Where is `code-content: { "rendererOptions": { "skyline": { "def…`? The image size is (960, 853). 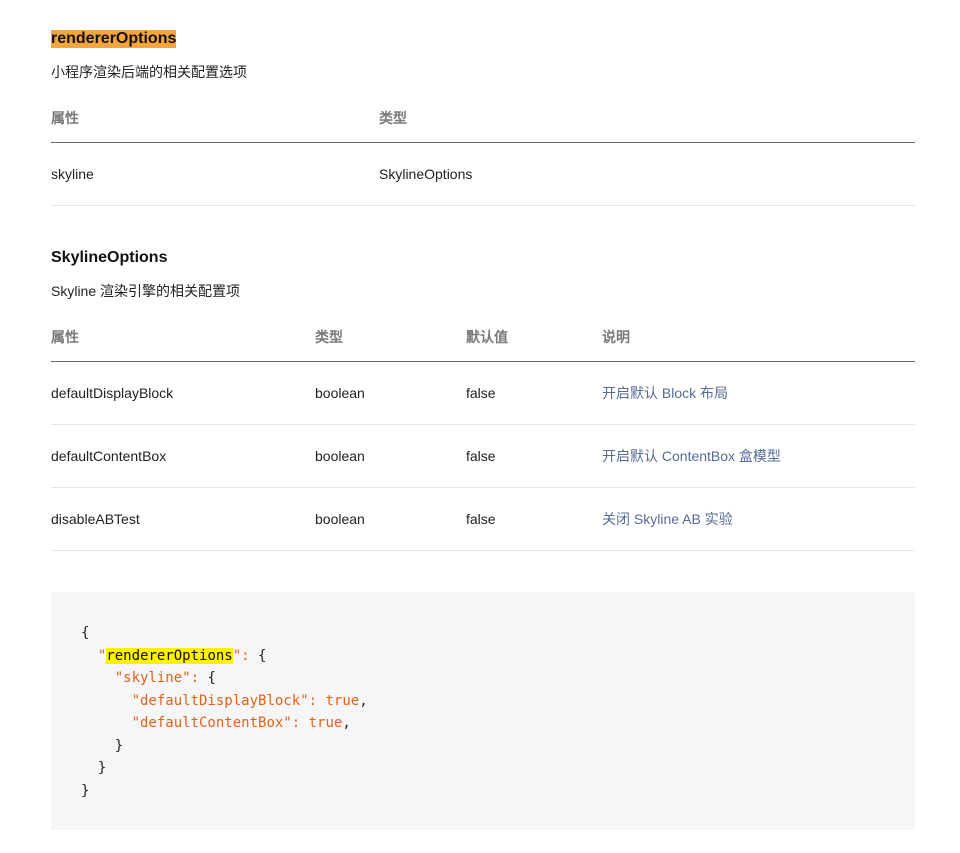
code-content: { "rendererOptions": { "skyline": { "def… is located at coordinates (224, 712).